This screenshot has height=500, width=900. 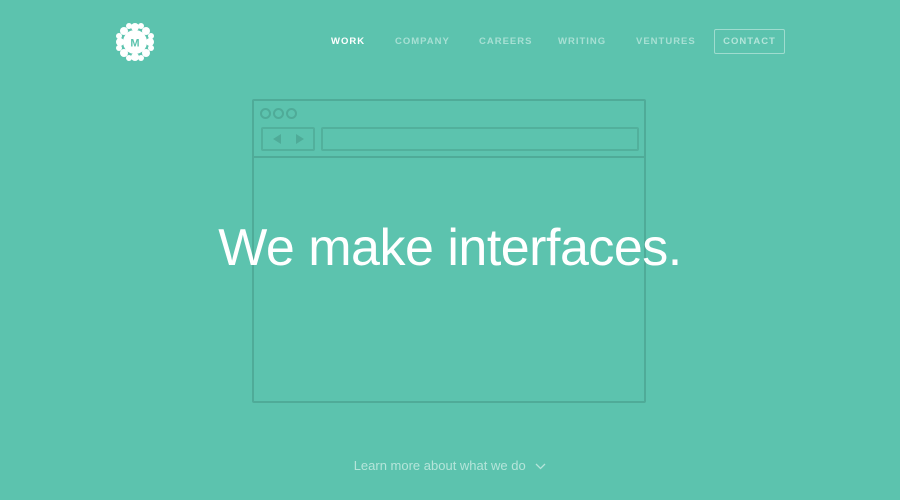 What do you see at coordinates (480, 139) in the screenshot?
I see `address-bar-outline` at bounding box center [480, 139].